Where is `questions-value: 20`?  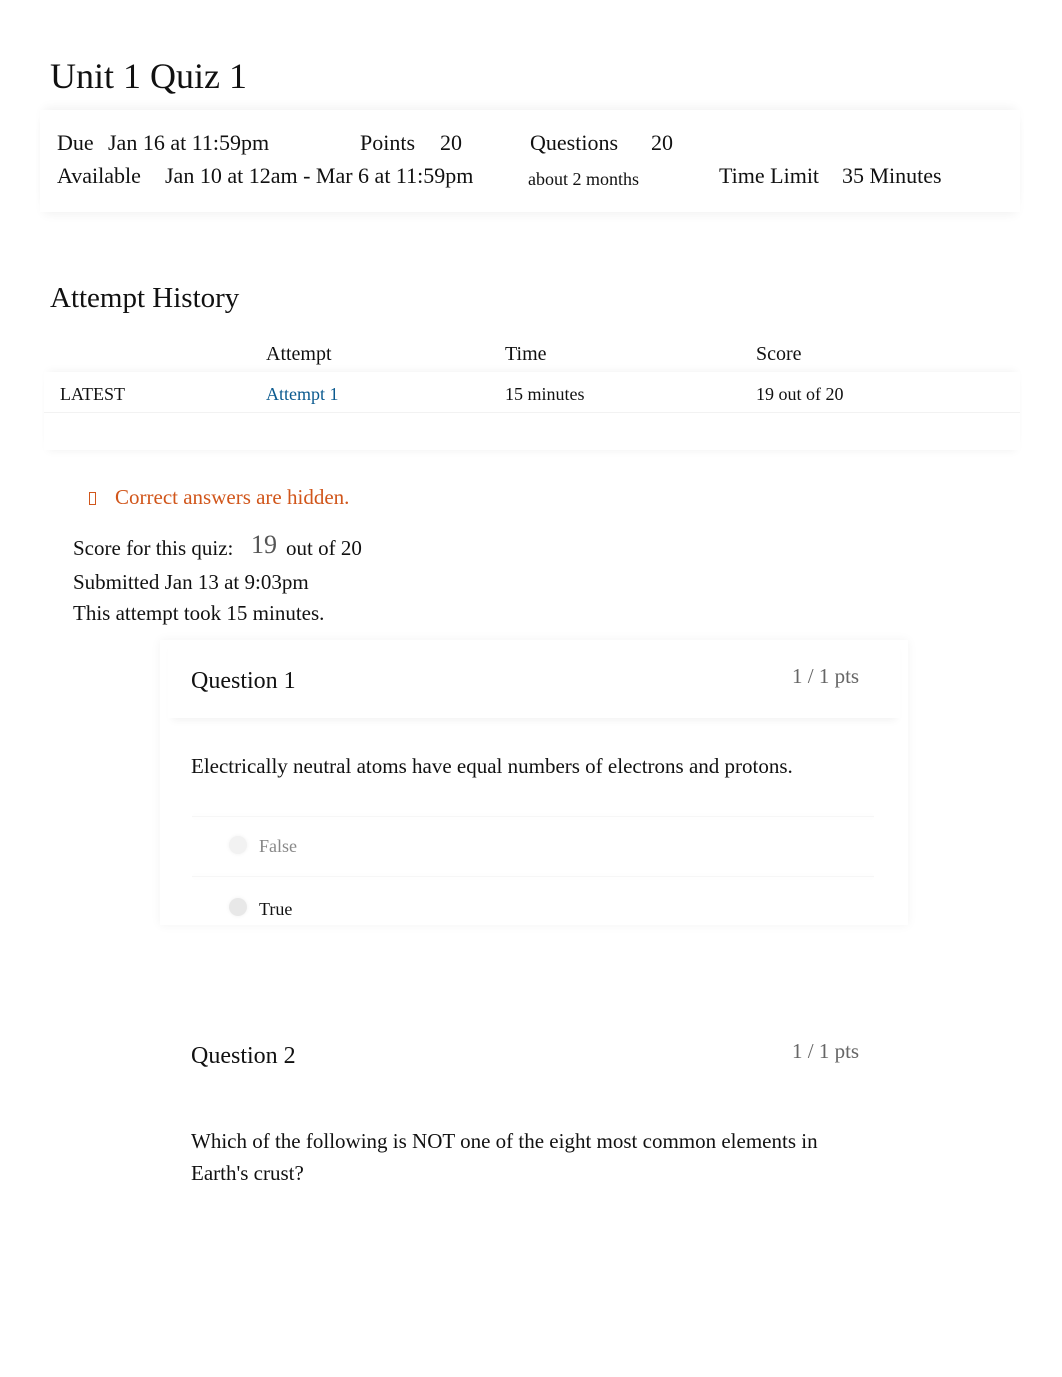 questions-value: 20 is located at coordinates (662, 142).